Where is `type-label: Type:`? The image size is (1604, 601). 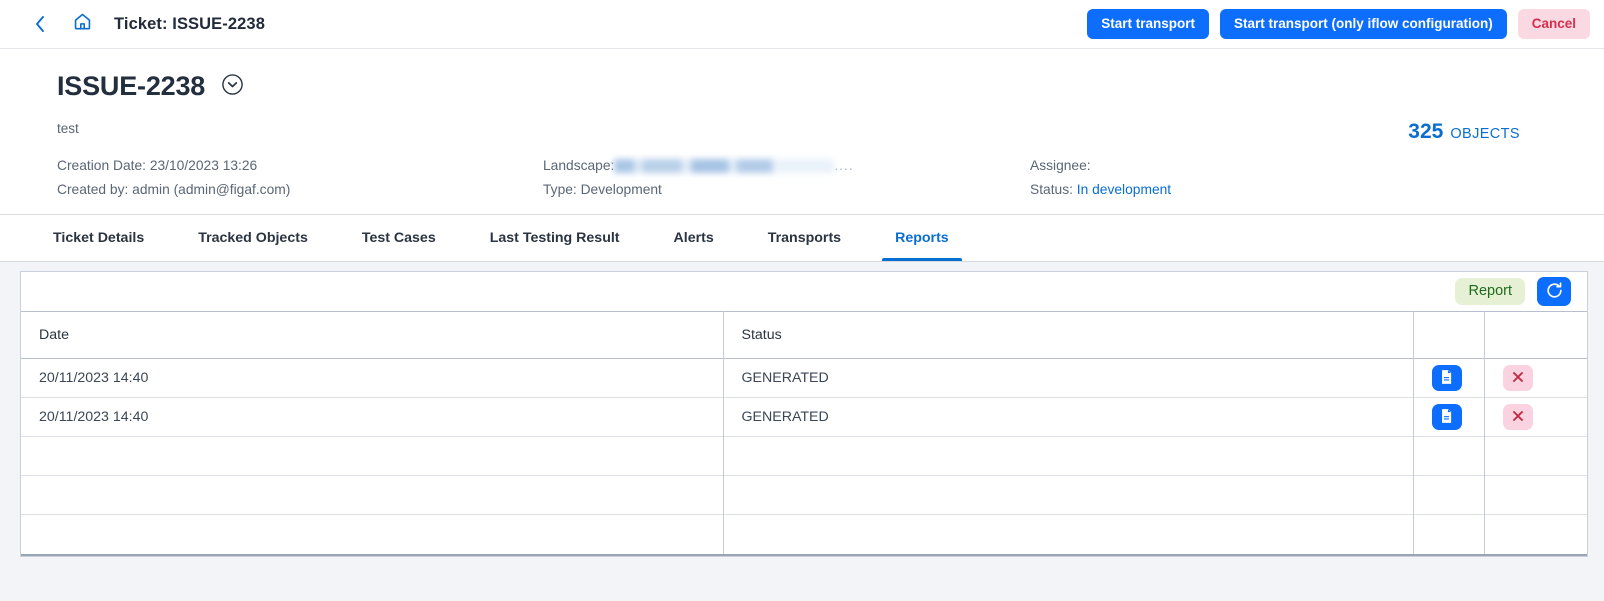 type-label: Type: is located at coordinates (560, 189).